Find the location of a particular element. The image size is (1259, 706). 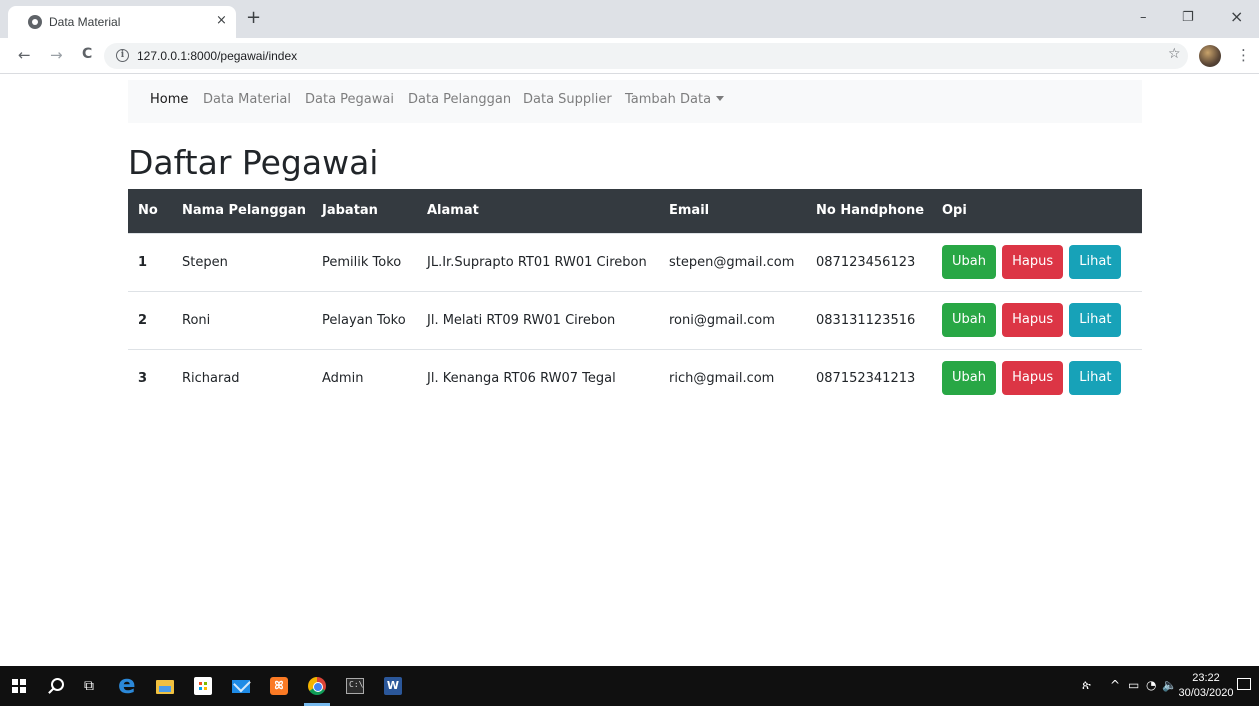

browser-tab-strip: Data Material × + – ❐ × is located at coordinates (629, 19).